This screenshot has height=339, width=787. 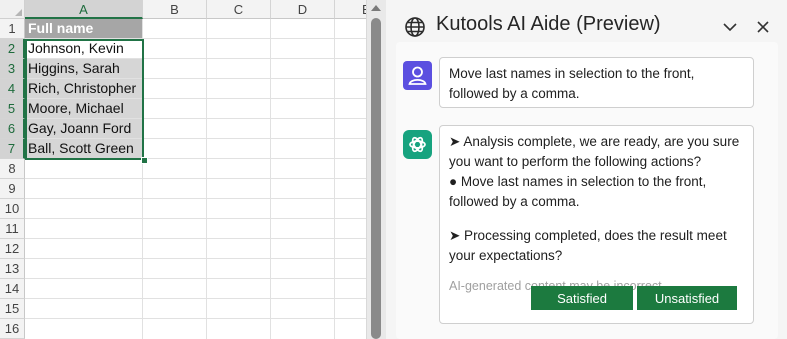 What do you see at coordinates (582, 298) in the screenshot?
I see `satisfied-button: Satisfied` at bounding box center [582, 298].